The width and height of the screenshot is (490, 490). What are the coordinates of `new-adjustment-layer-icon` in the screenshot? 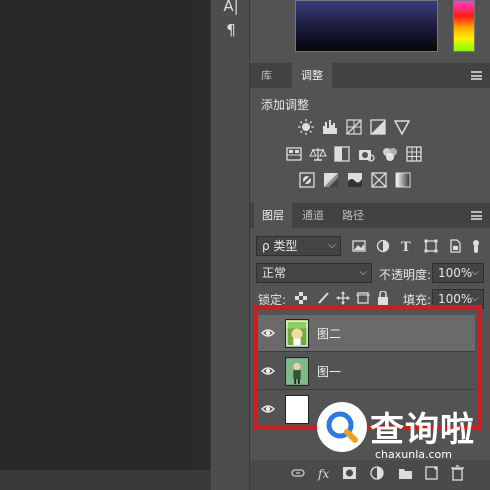 It's located at (377, 473).